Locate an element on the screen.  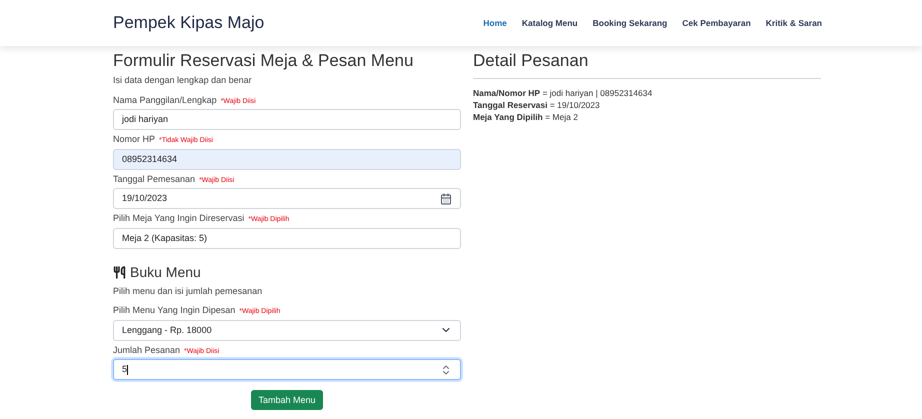
spinner-icon is located at coordinates (446, 370).